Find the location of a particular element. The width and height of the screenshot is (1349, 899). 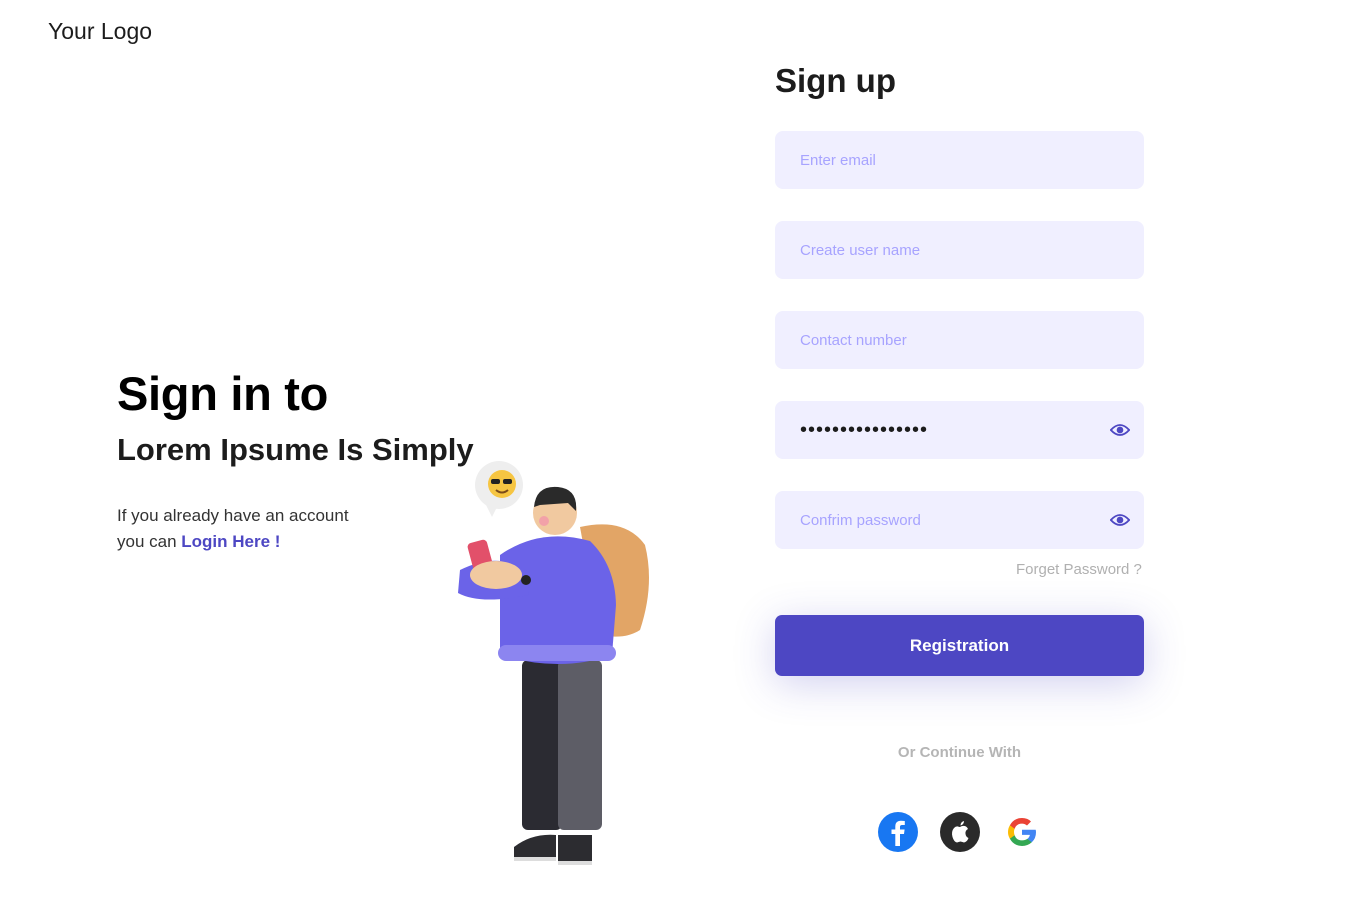

confirm-password-field-wrapper is located at coordinates (959, 520).